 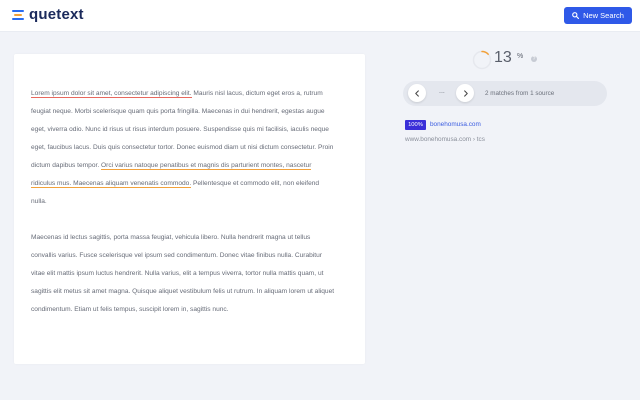 I want to click on logo-text: quetext, so click(x=56, y=14).